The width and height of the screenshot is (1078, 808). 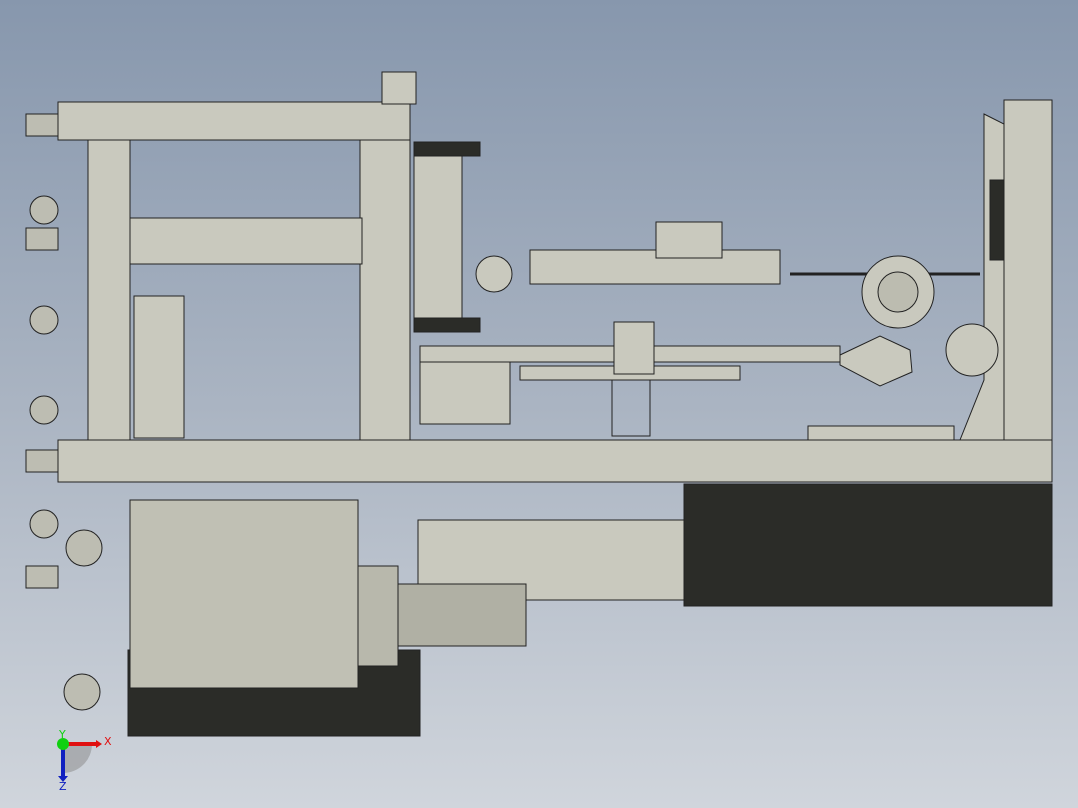 I want to click on frame-post-right, so click(x=385, y=290).